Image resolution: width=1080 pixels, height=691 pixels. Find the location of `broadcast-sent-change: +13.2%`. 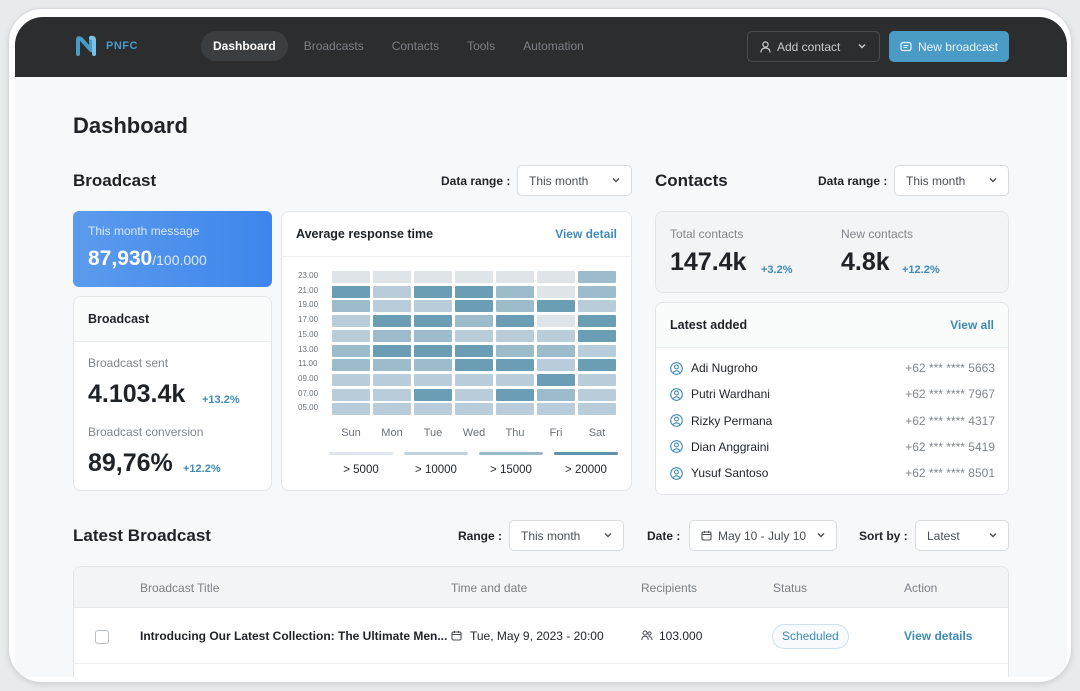

broadcast-sent-change: +13.2% is located at coordinates (221, 400).